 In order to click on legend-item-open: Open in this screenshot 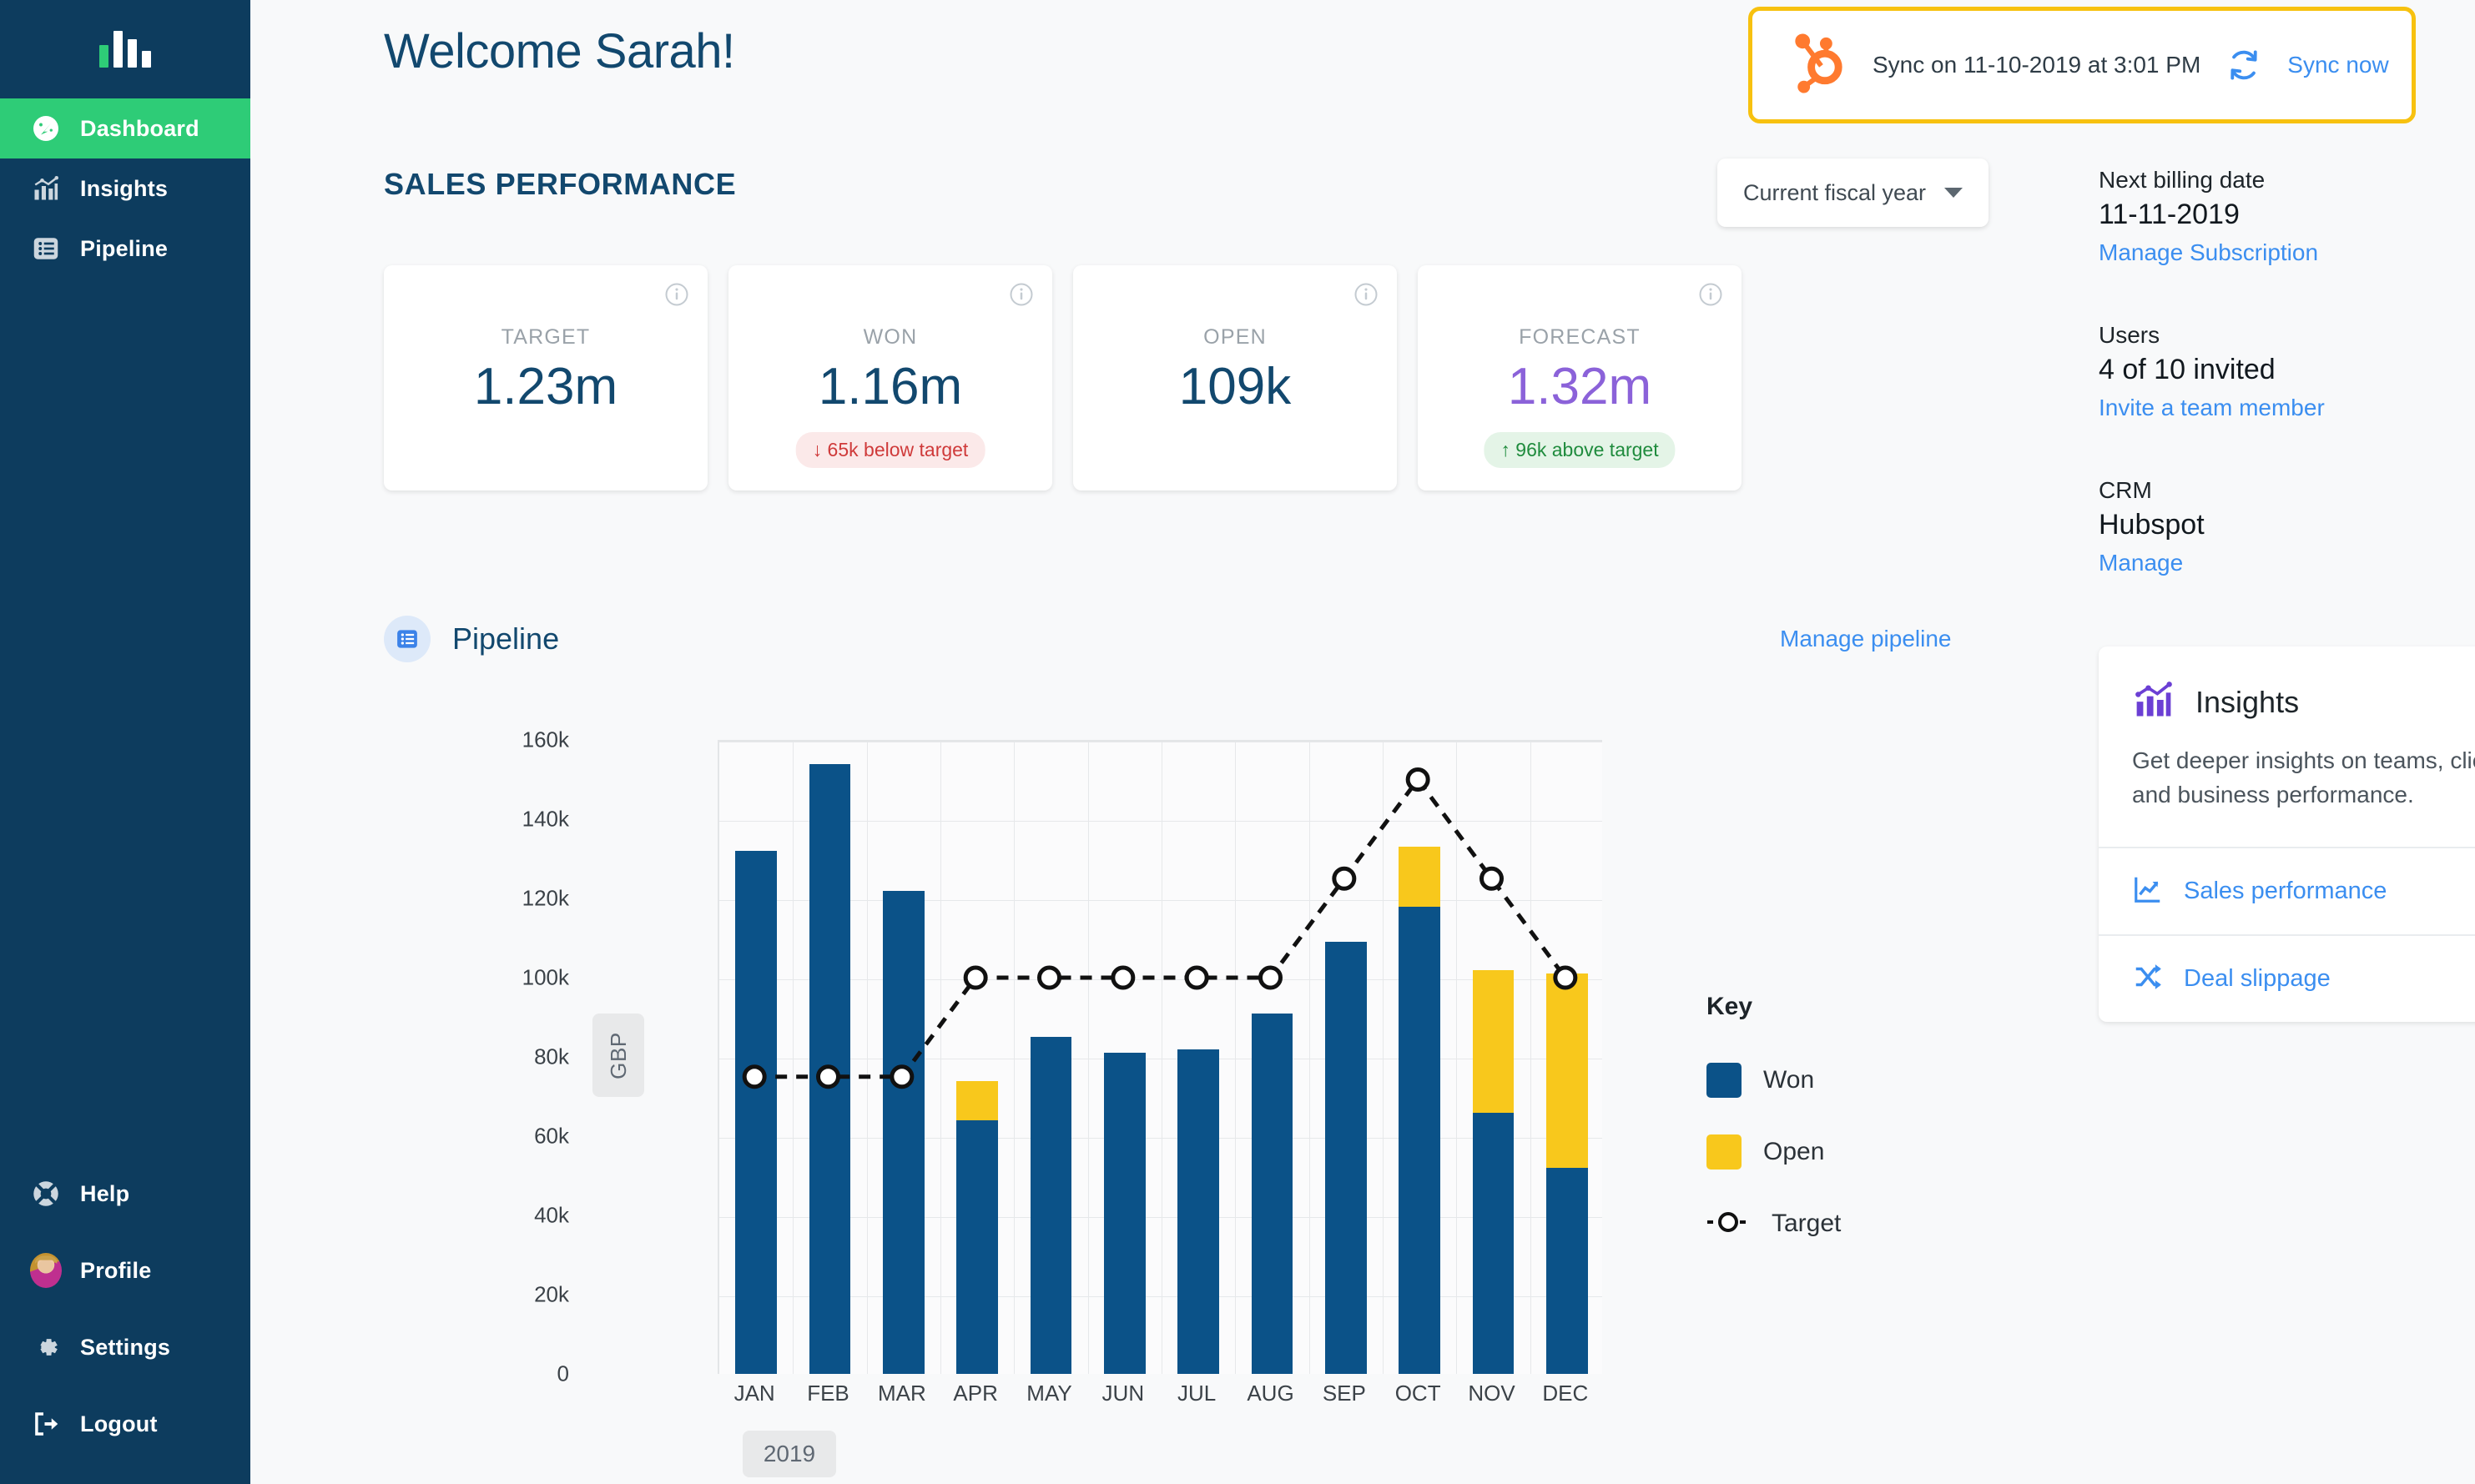, I will do `click(1773, 1152)`.